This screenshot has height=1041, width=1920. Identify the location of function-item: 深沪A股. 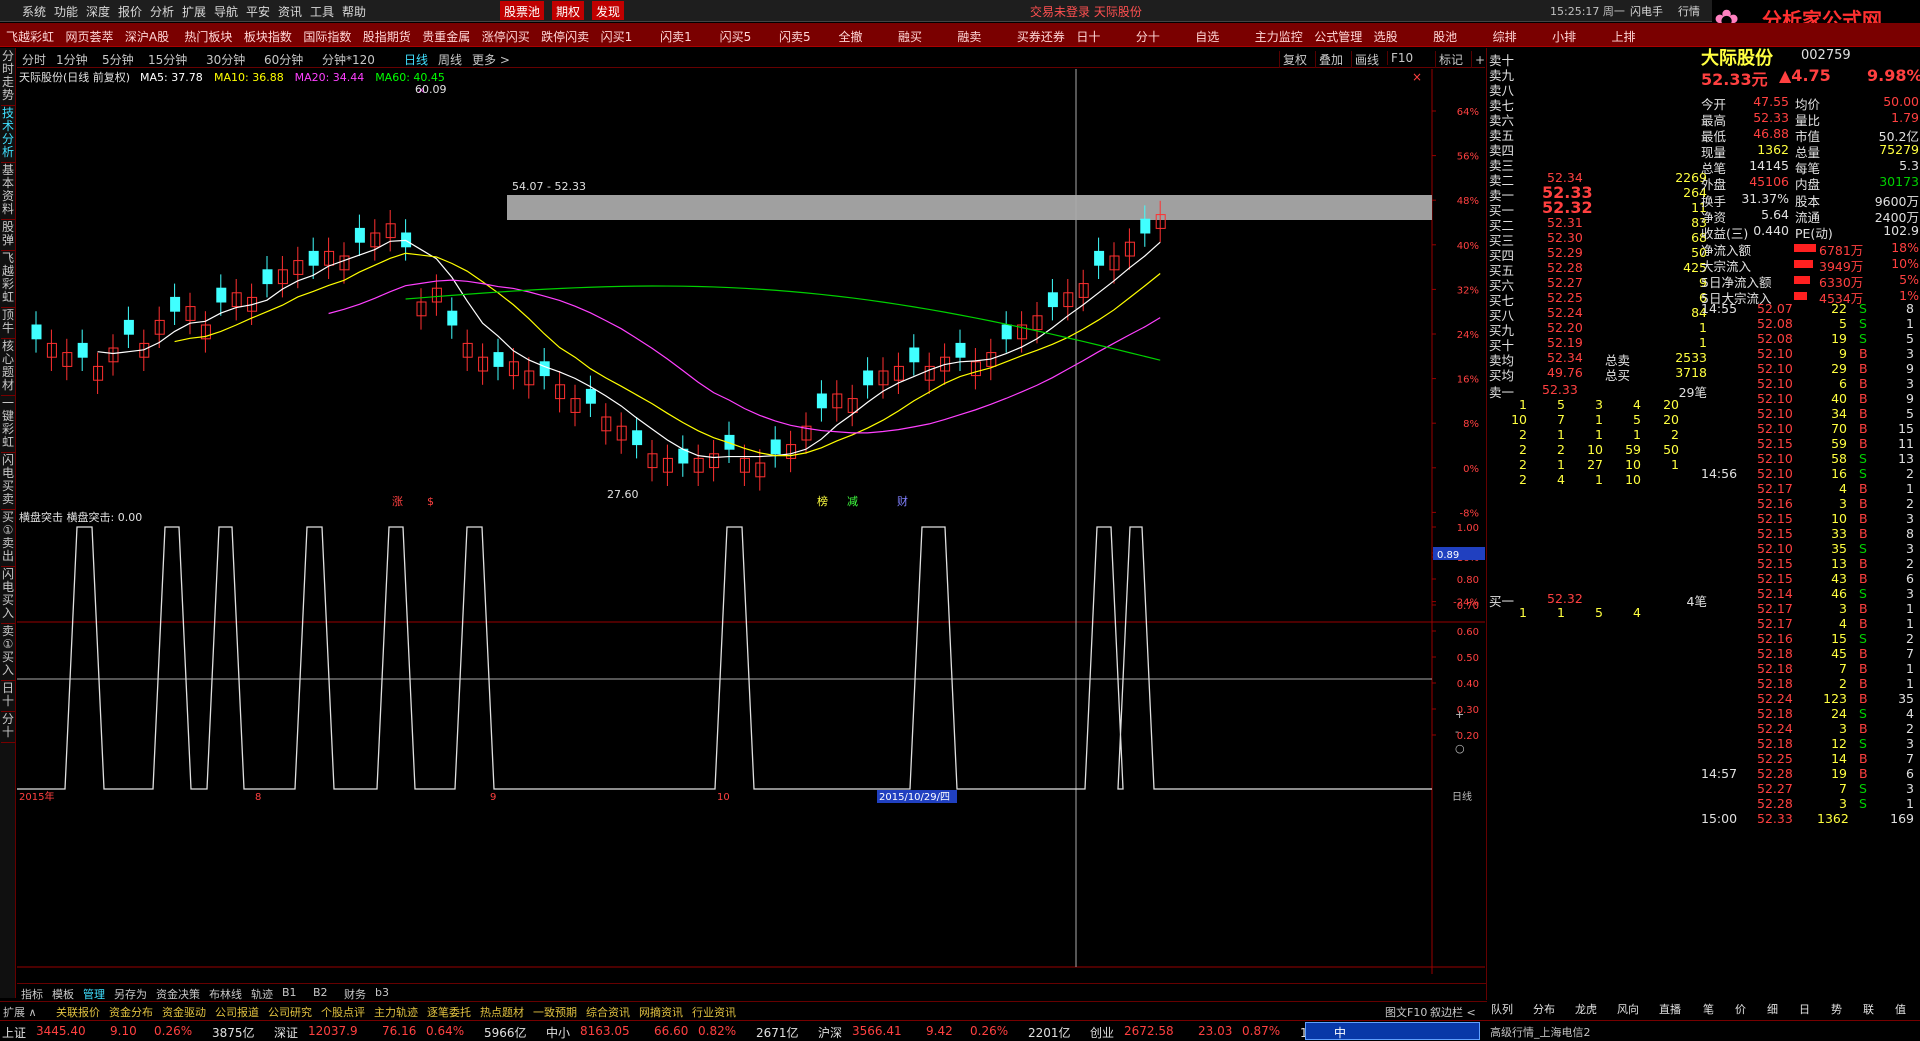
(147, 36).